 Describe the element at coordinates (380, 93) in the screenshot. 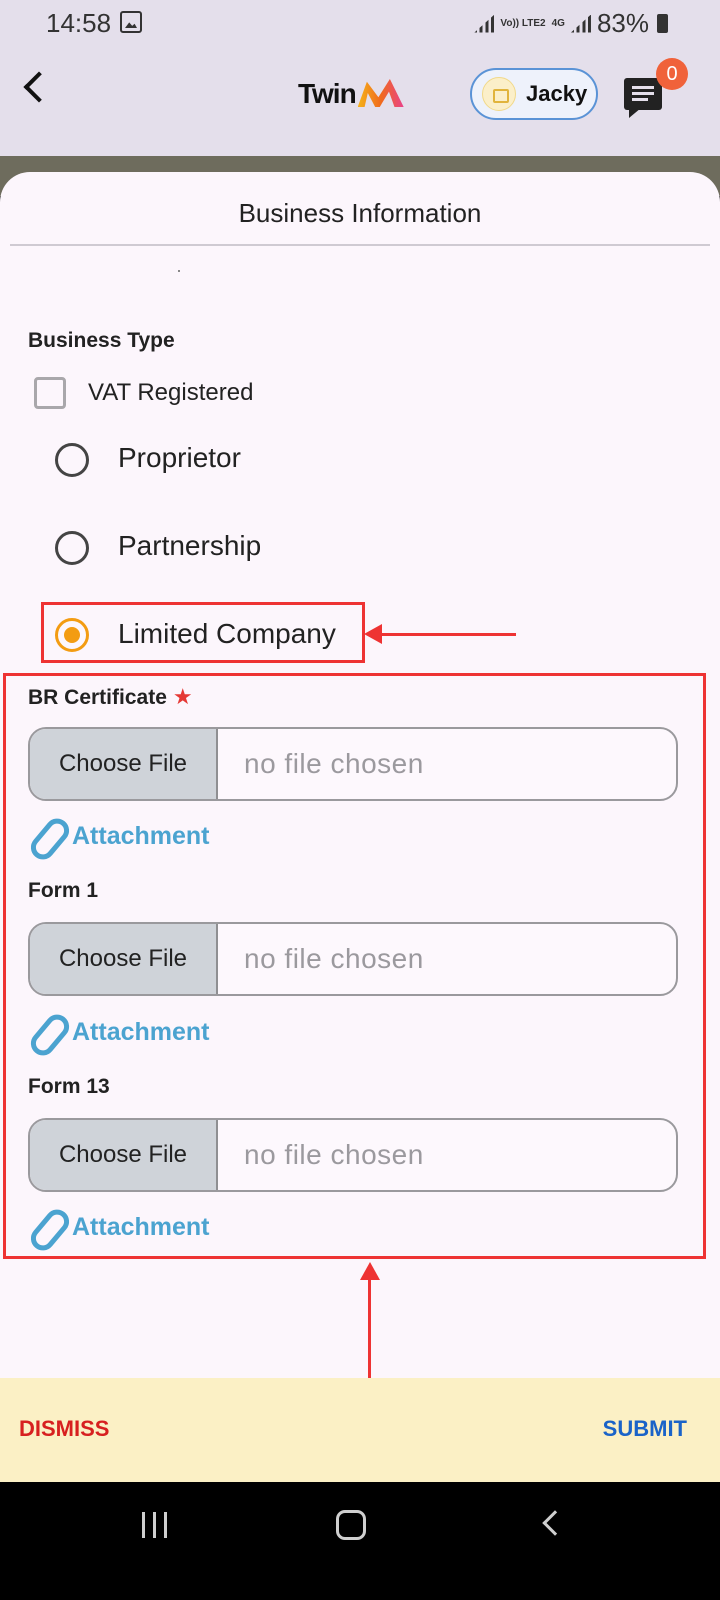

I see `logo-mark-icon` at that location.